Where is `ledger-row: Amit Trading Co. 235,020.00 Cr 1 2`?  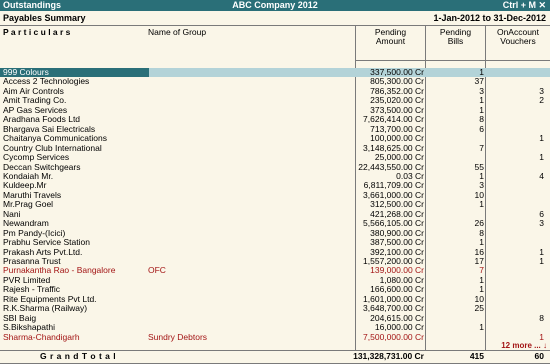
ledger-row: Amit Trading Co. 235,020.00 Cr 1 2 is located at coordinates (275, 100).